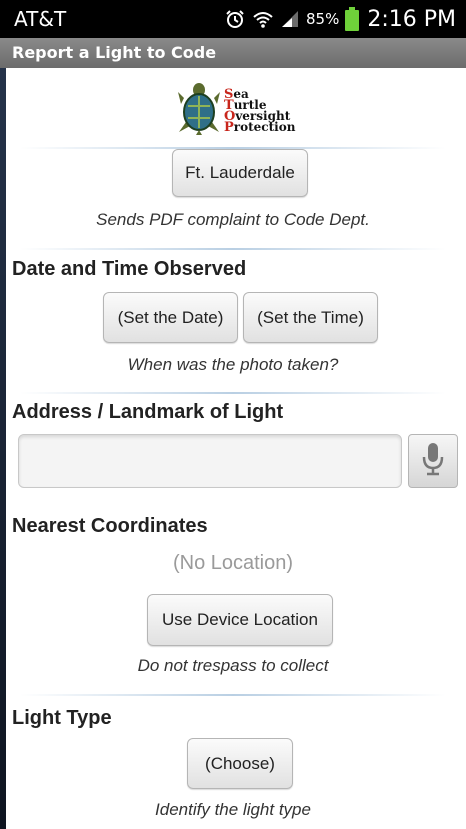 Image resolution: width=466 pixels, height=829 pixels. I want to click on city-hint: Sends PDF complaint to Code Dept., so click(233, 219).